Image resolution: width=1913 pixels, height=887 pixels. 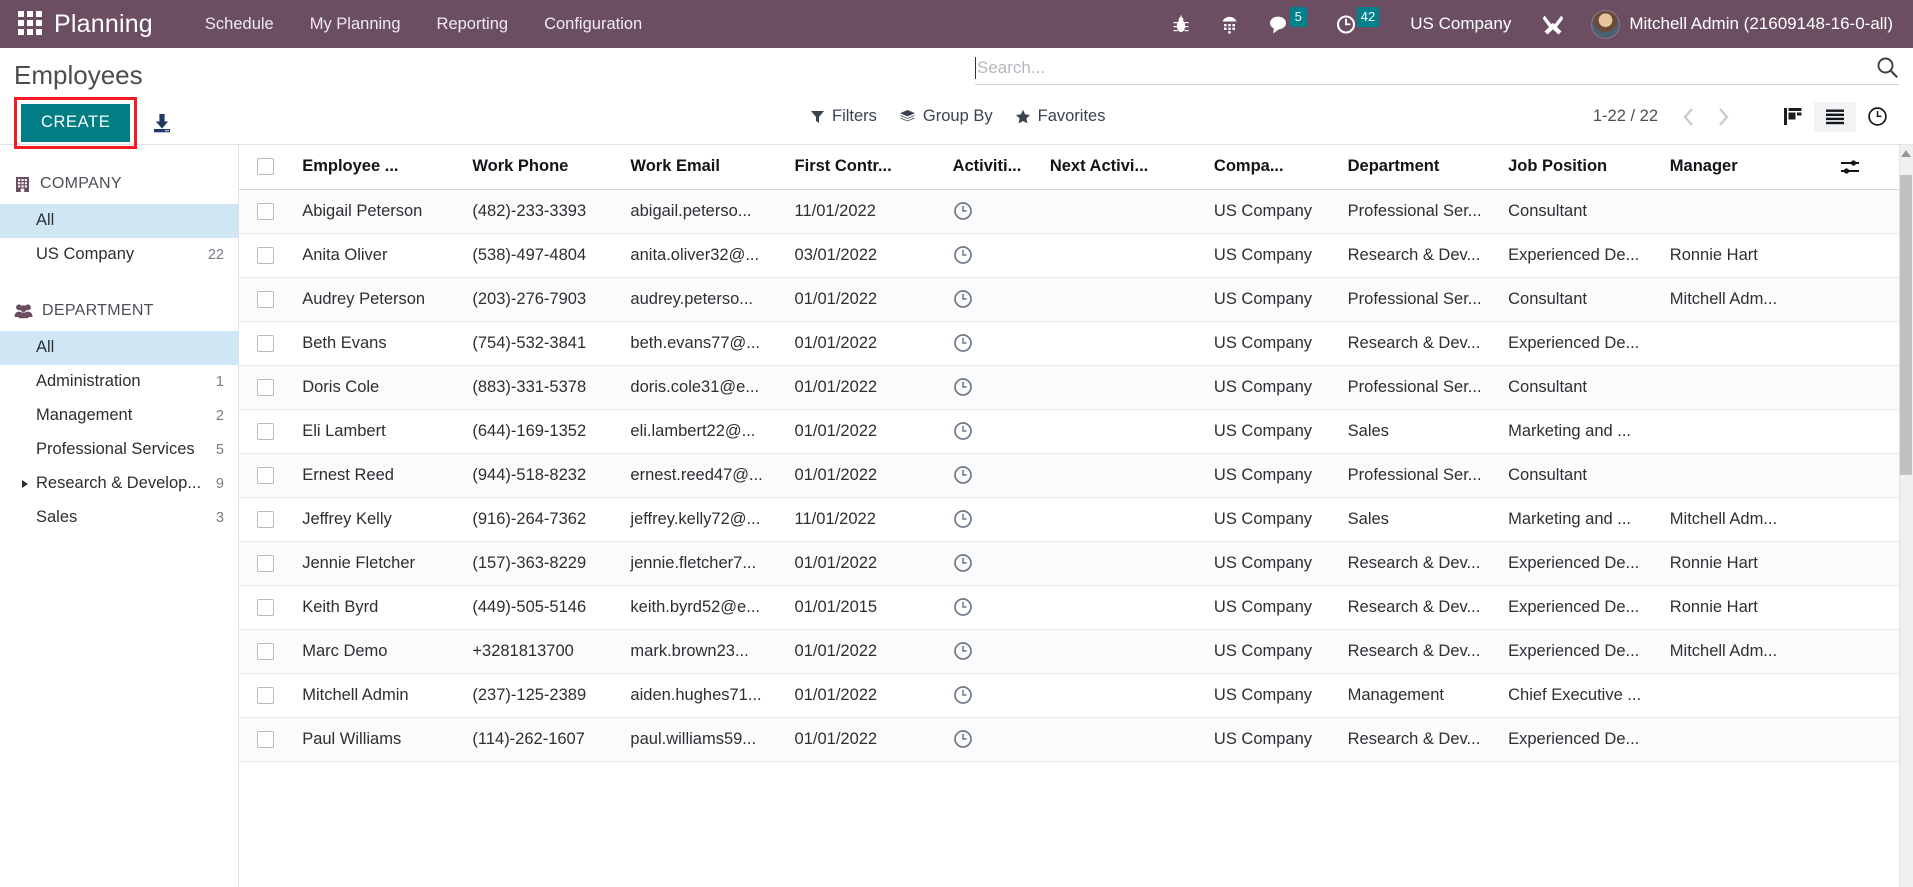 I want to click on sidebar-item-us-company: US Company 22, so click(x=119, y=255).